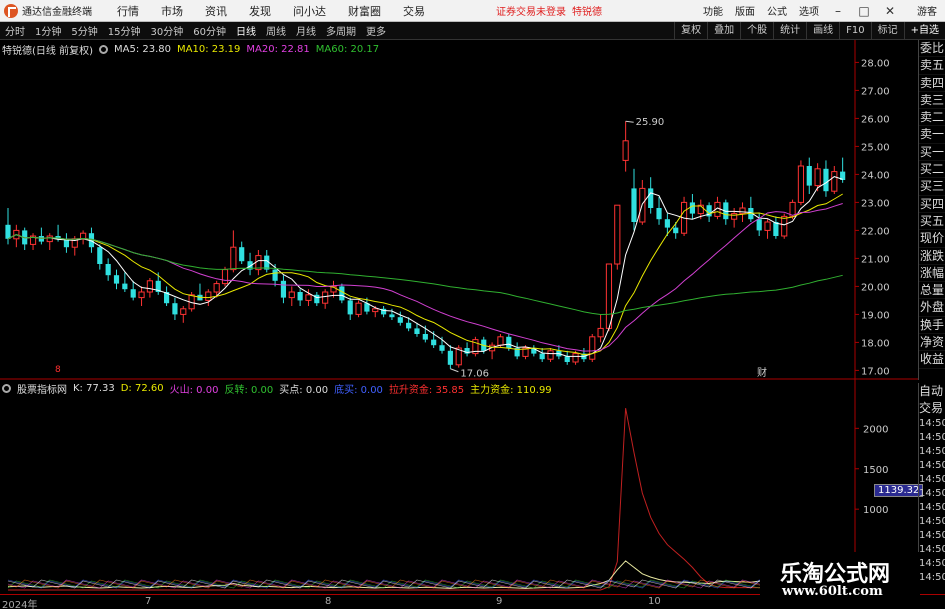 This screenshot has width=945, height=609. Describe the element at coordinates (777, 10) in the screenshot. I see `menu-item-gongshi: 公式` at that location.